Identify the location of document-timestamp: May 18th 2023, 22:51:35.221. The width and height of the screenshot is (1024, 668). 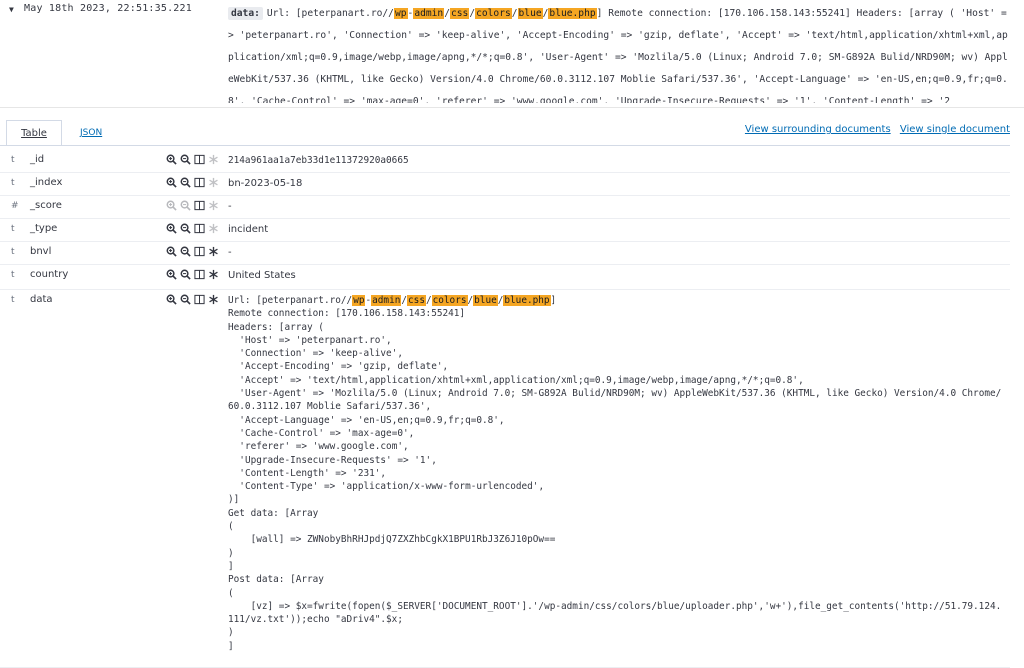
(108, 8).